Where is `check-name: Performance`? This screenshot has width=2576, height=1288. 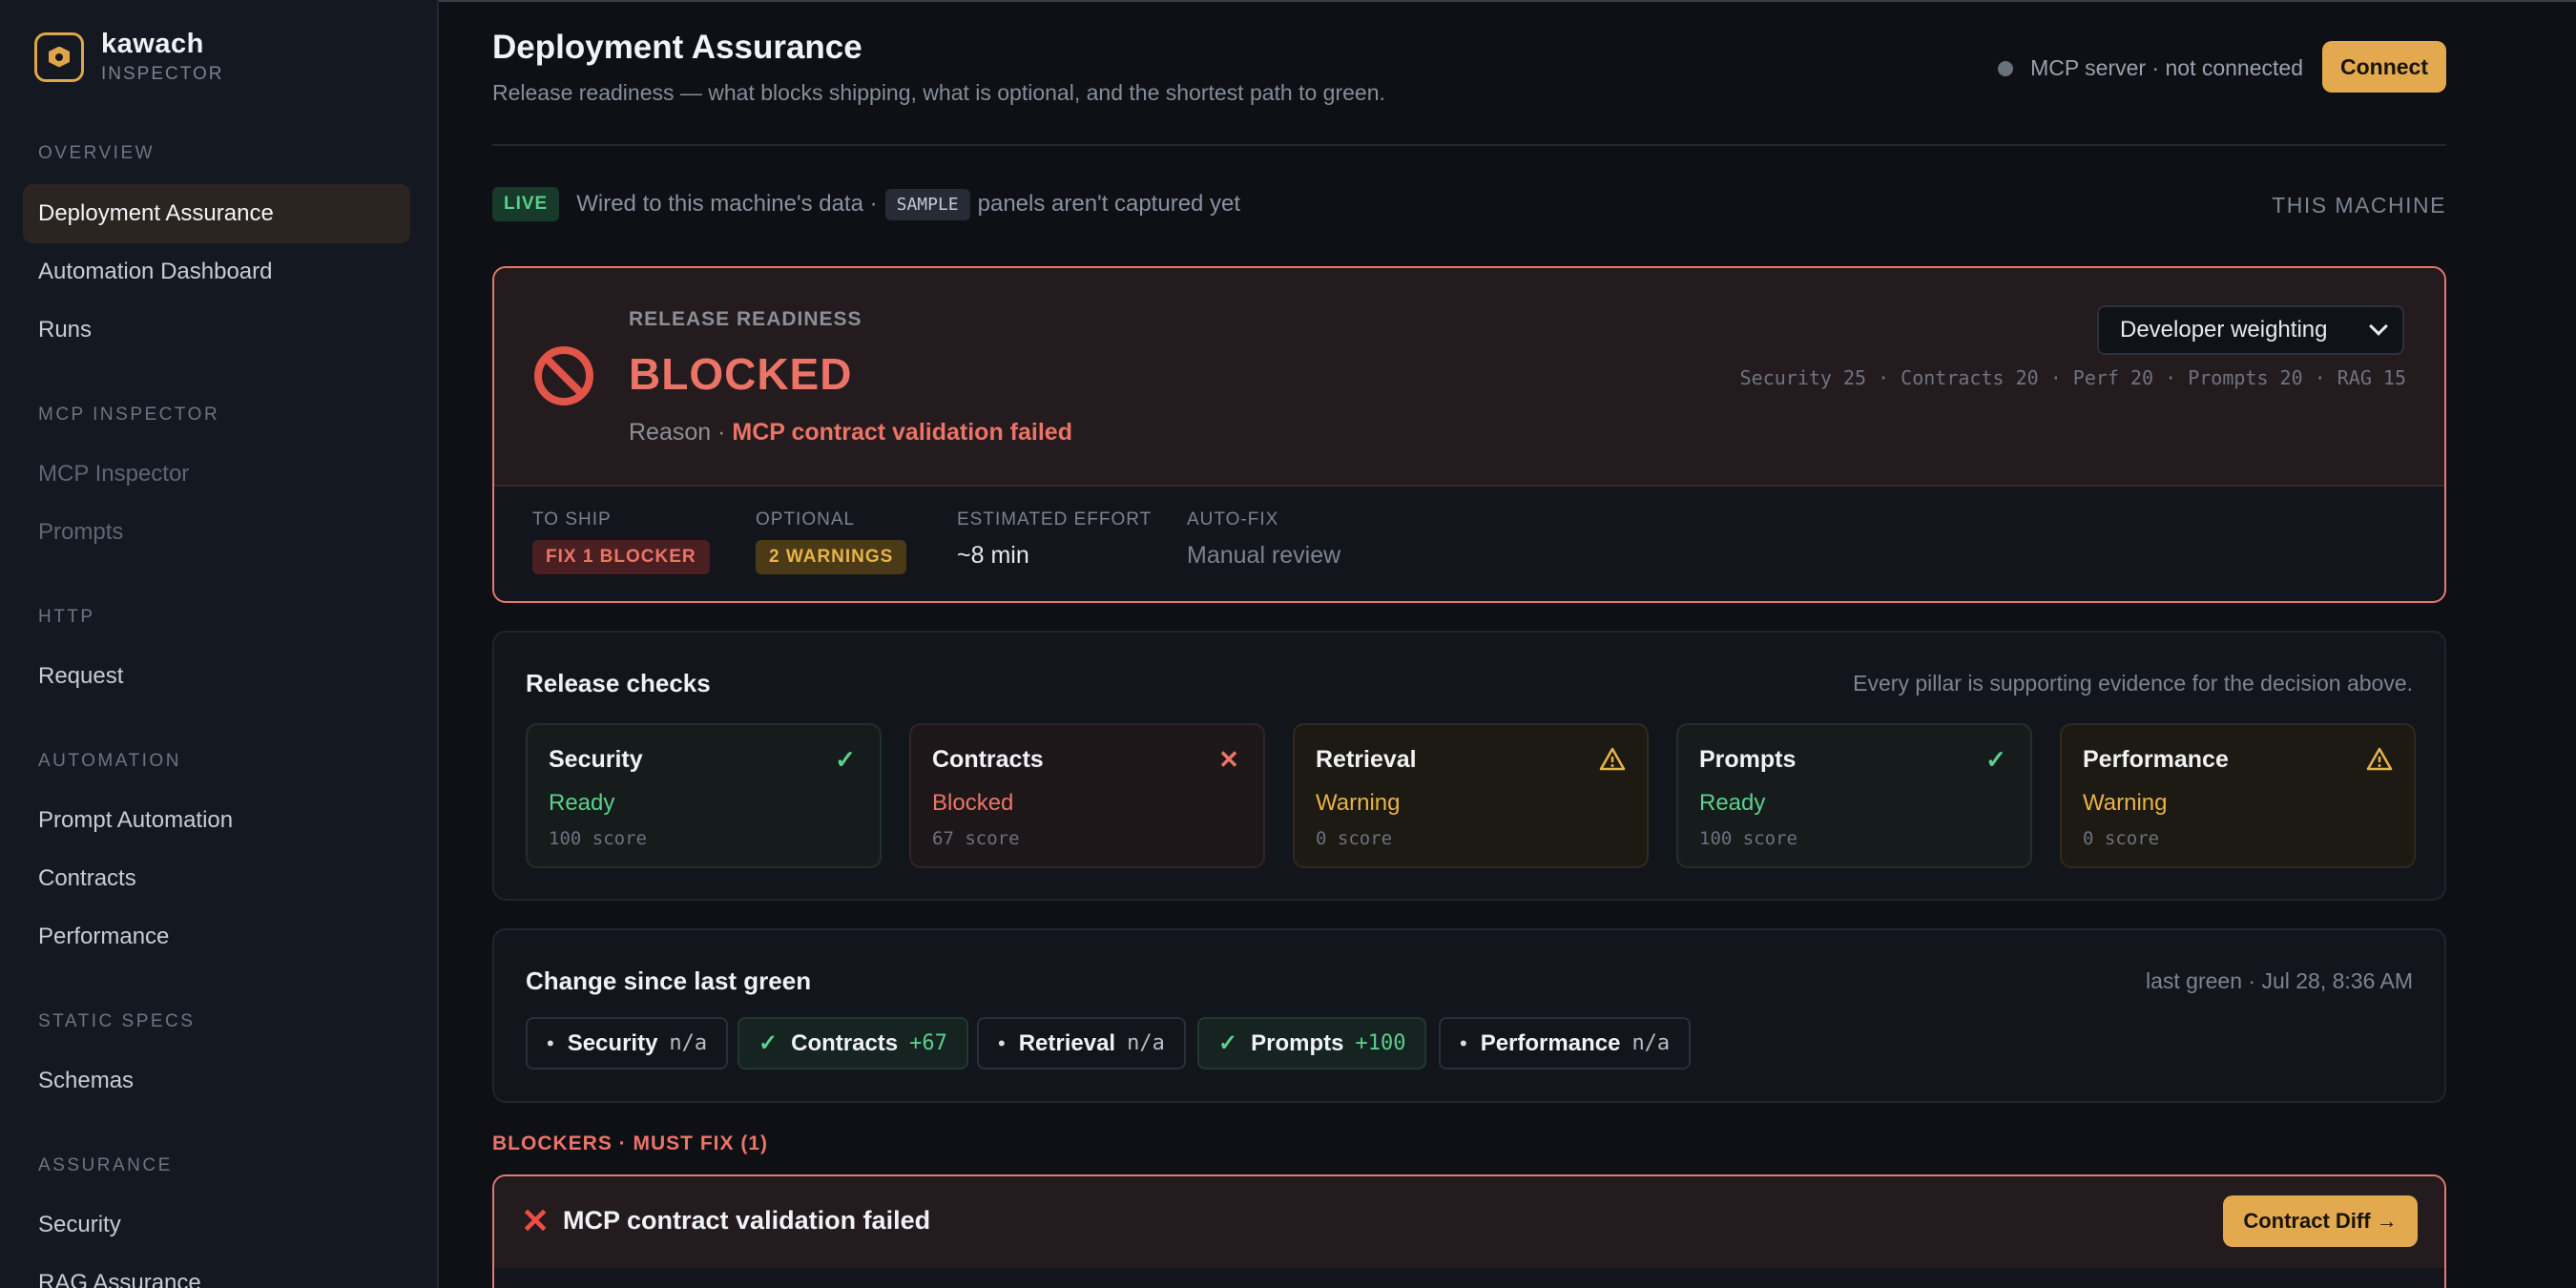
check-name: Performance is located at coordinates (2156, 759).